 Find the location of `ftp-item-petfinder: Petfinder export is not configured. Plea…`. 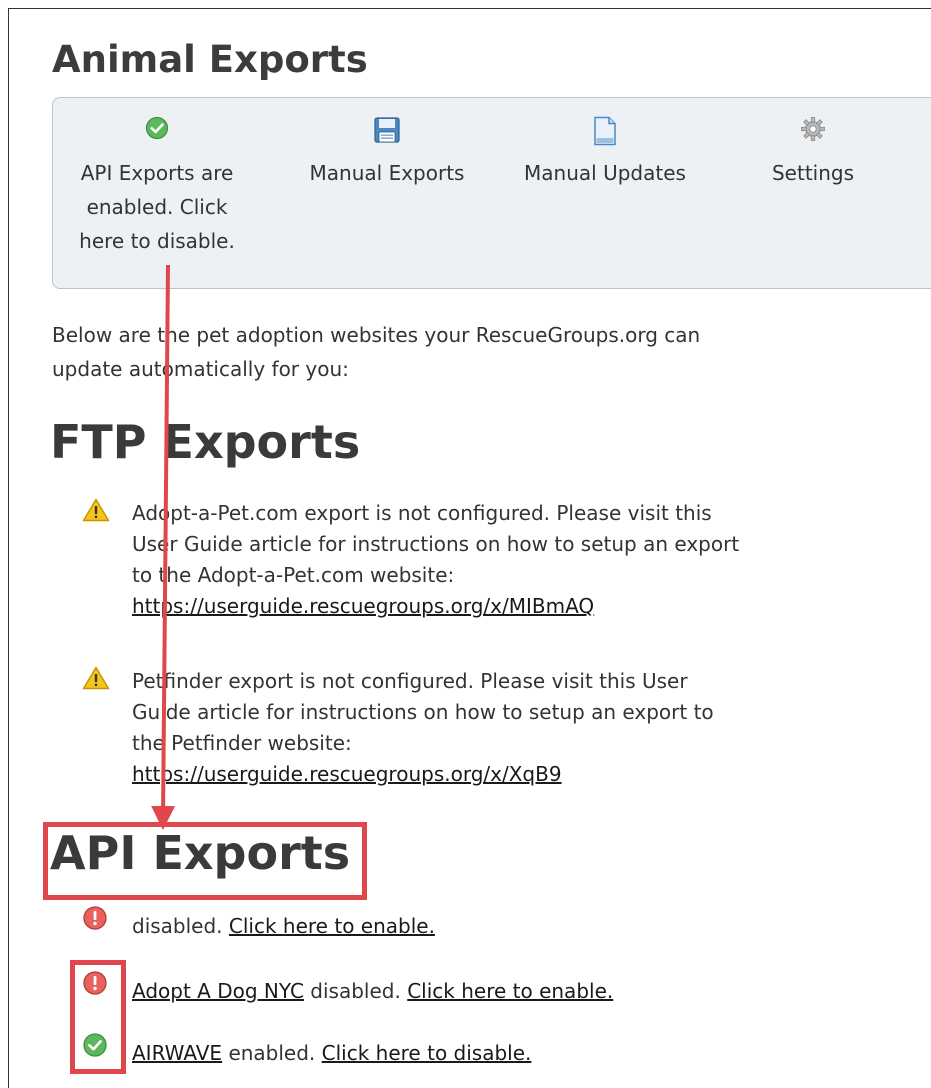

ftp-item-petfinder: Petfinder export is not configured. Plea… is located at coordinates (422, 736).